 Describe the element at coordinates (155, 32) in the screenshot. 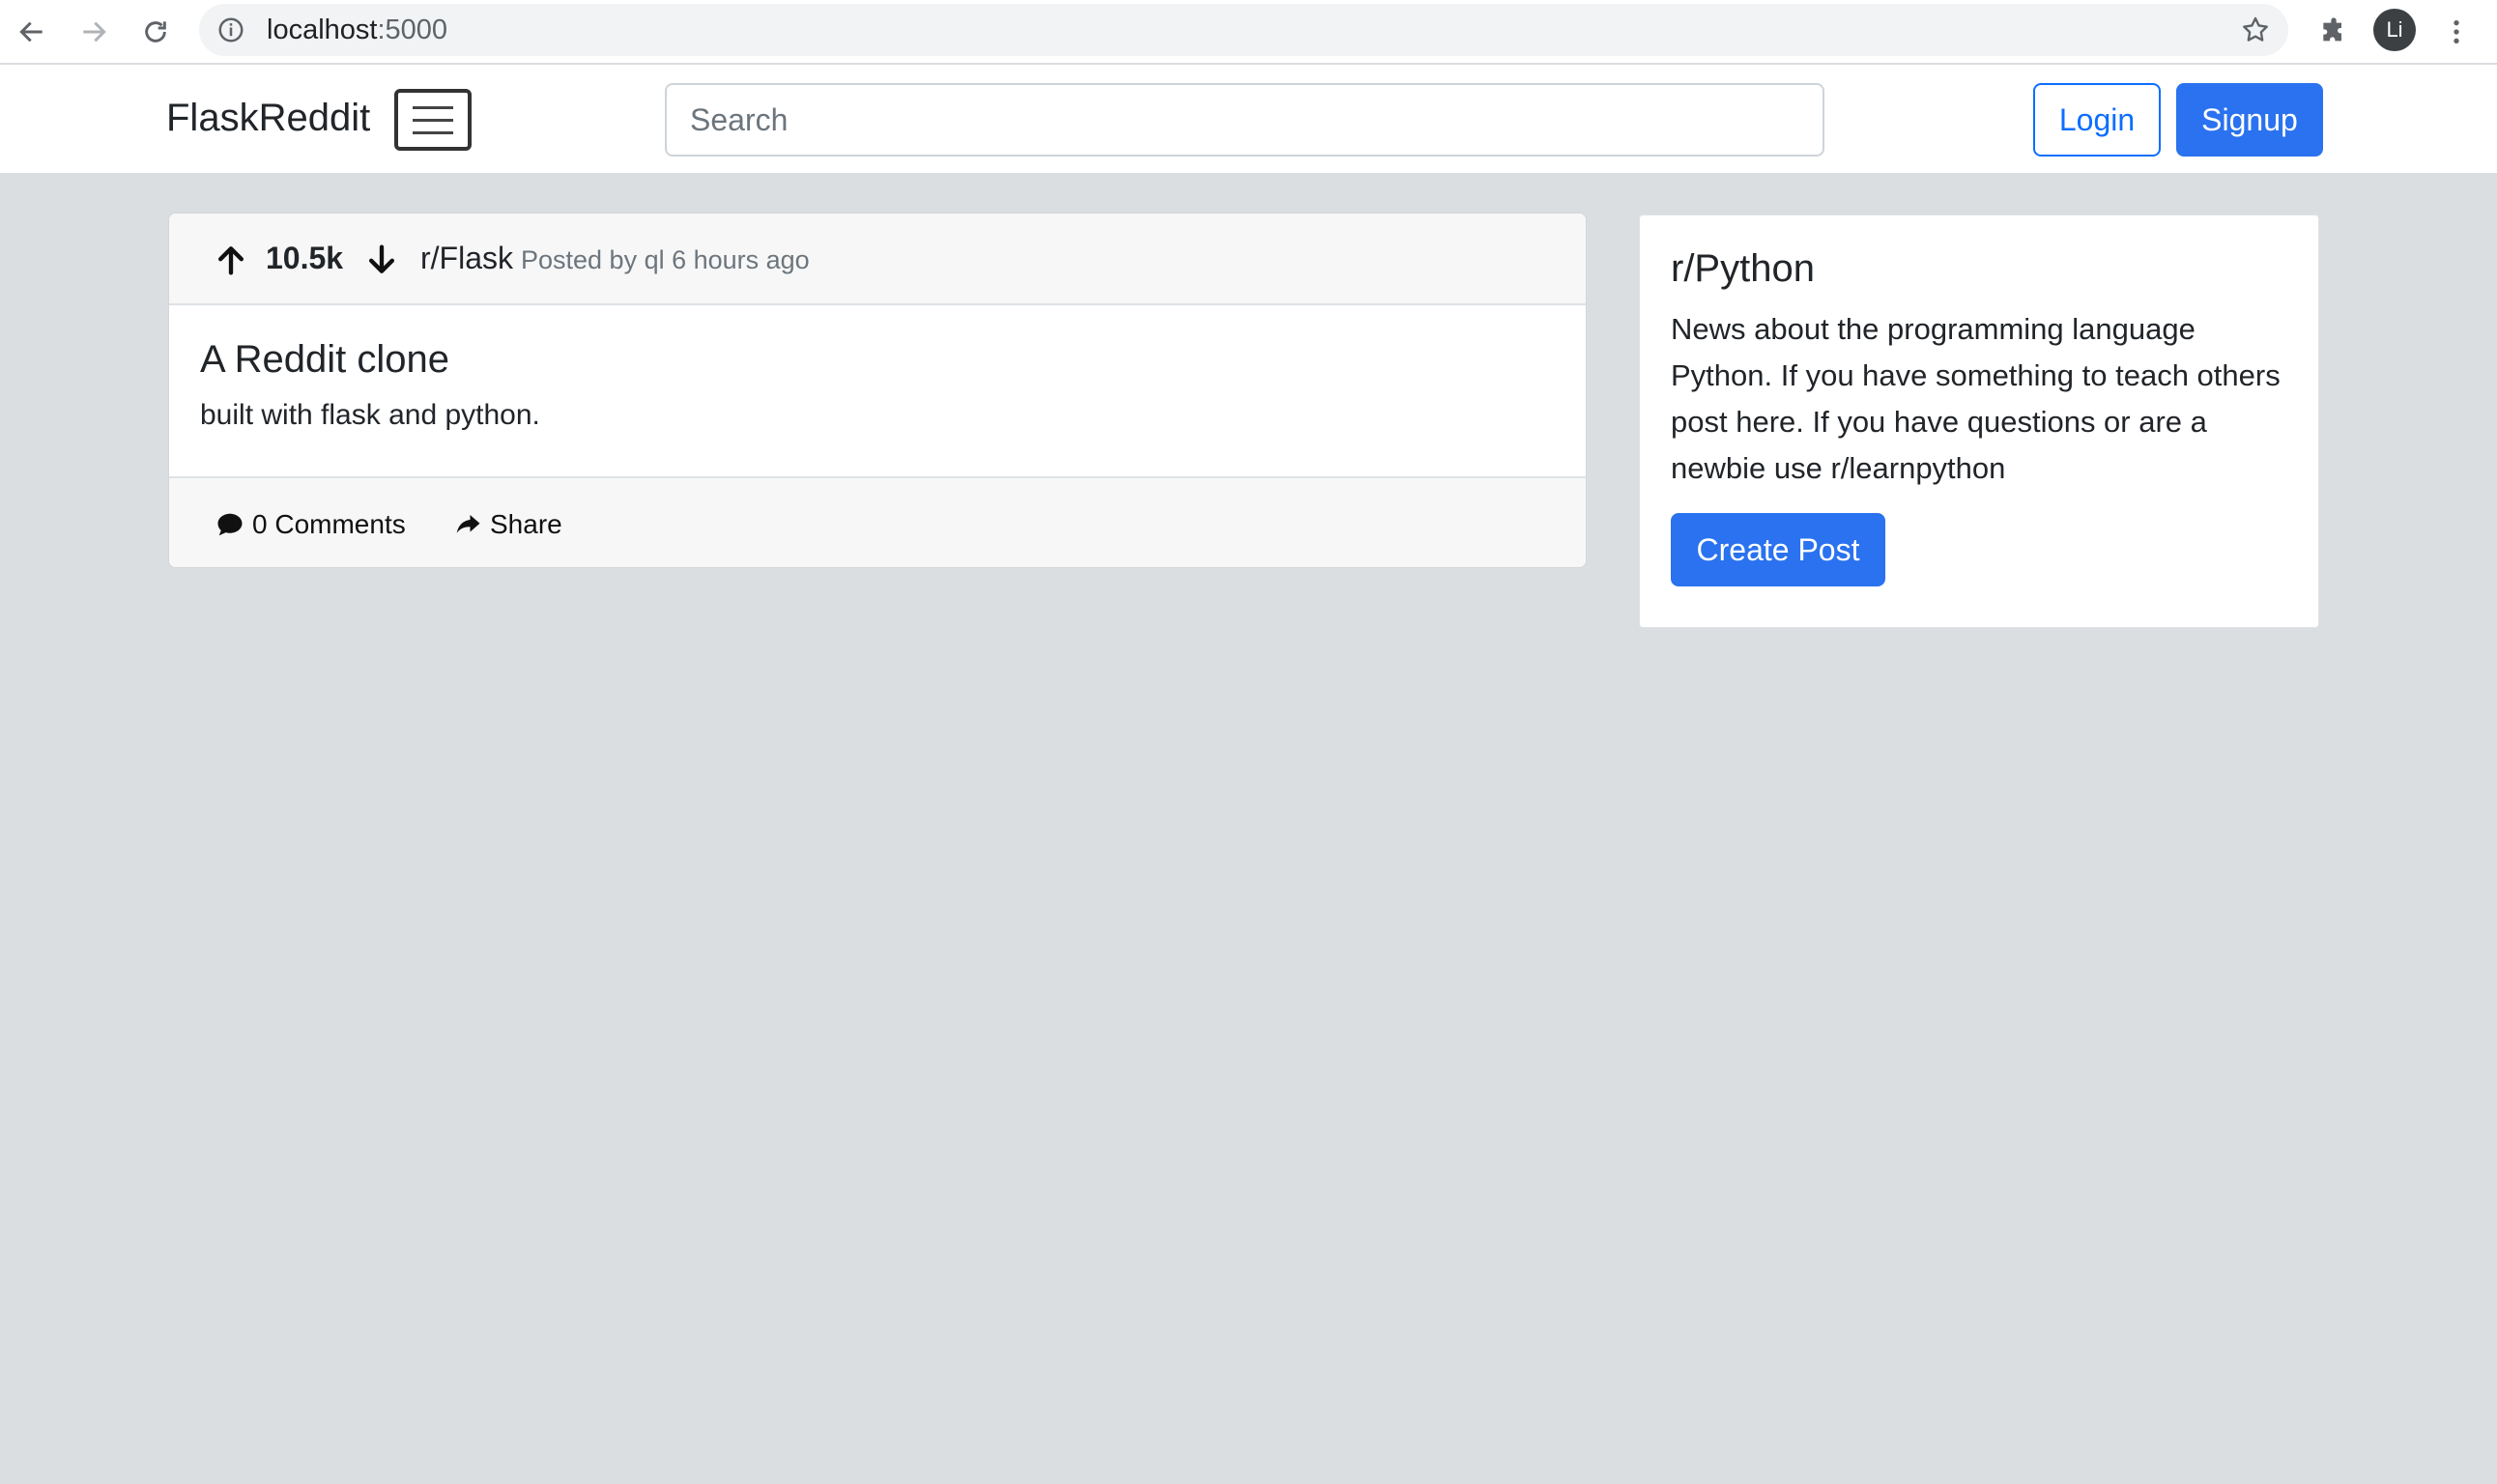

I see `reload-icon` at that location.